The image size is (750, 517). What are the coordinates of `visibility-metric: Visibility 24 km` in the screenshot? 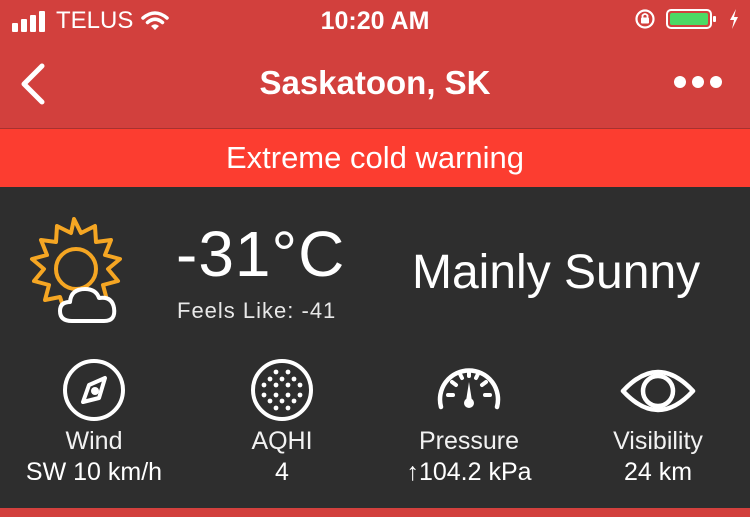 It's located at (656, 421).